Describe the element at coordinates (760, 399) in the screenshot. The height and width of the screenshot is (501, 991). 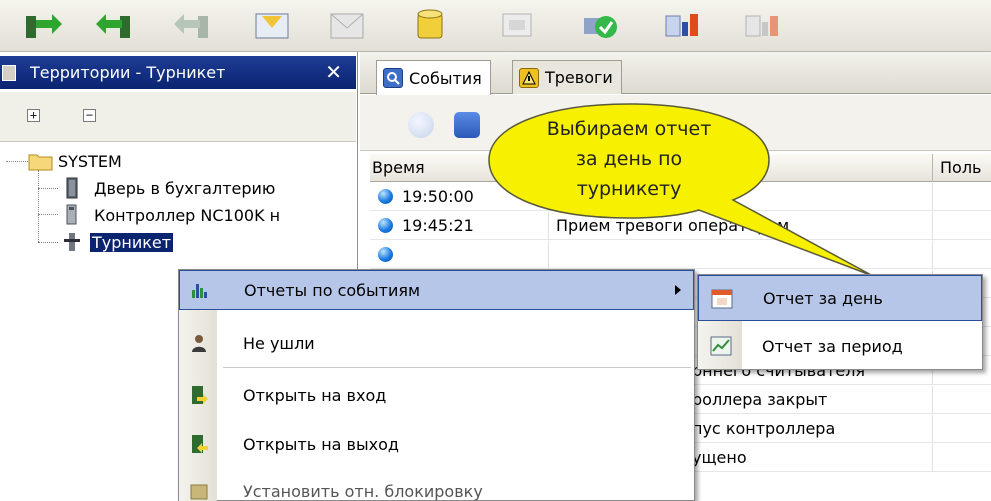
I see `cell-event-partial: роллера закрыт` at that location.